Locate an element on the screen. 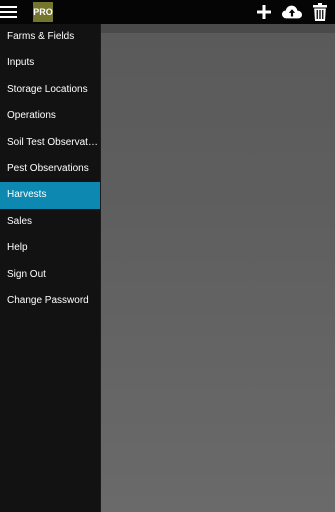 The height and width of the screenshot is (512, 335). sidebar-item-farms-fields: Farms & Fields is located at coordinates (50, 37).